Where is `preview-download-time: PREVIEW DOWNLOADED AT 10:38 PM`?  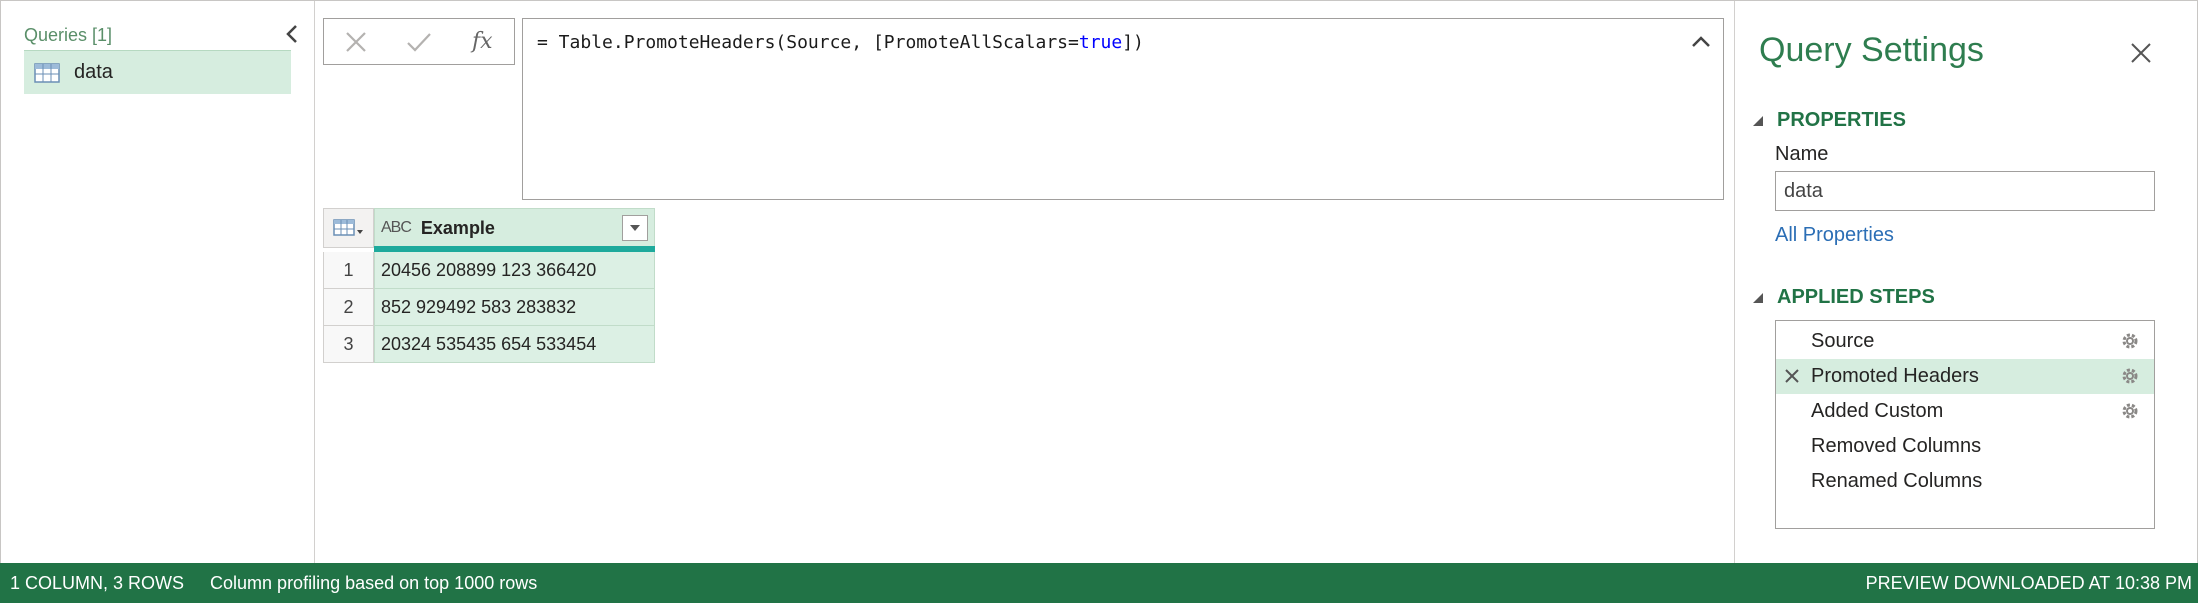 preview-download-time: PREVIEW DOWNLOADED AT 10:38 PM is located at coordinates (2028, 583).